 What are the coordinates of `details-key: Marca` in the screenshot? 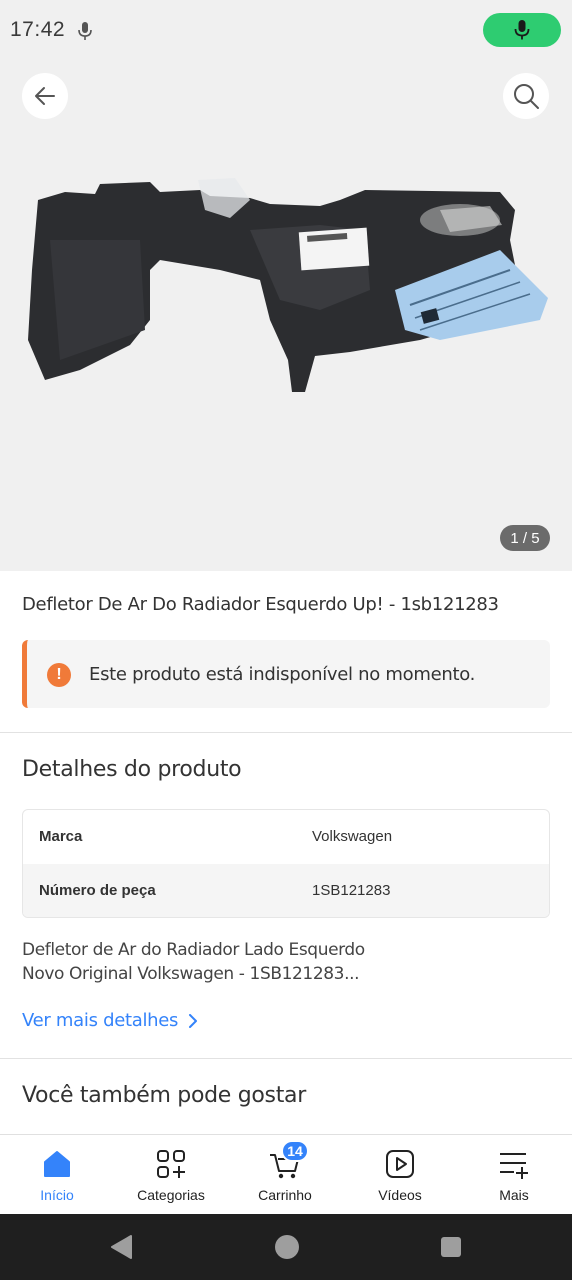 It's located at (61, 836).